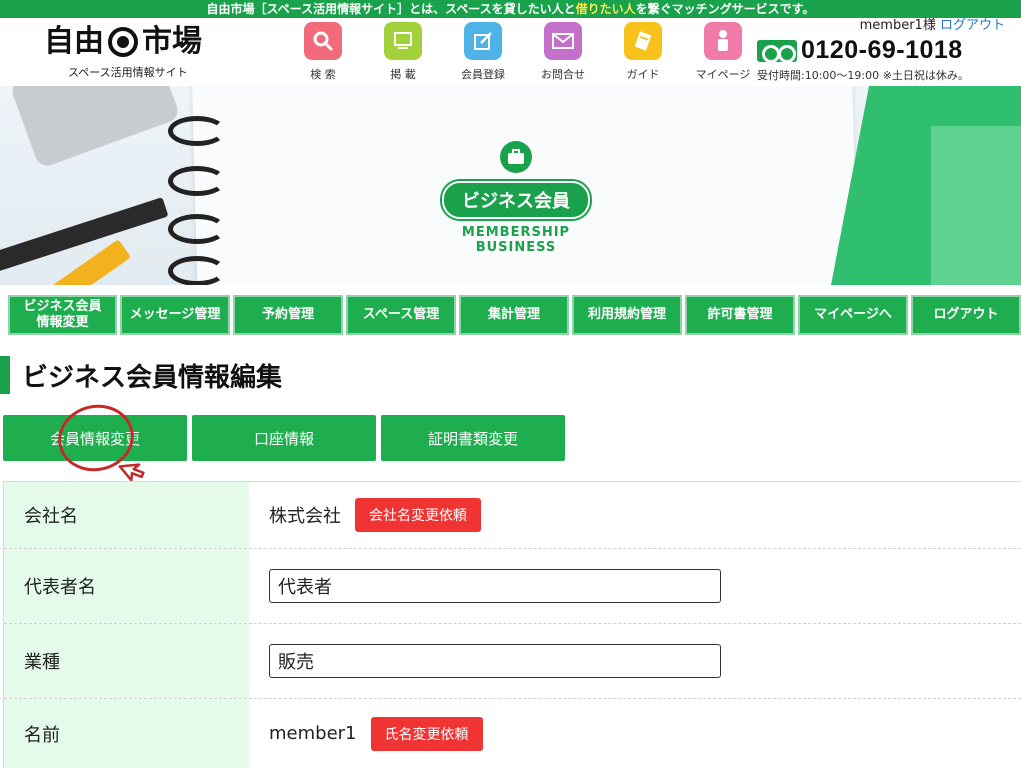 Image resolution: width=1021 pixels, height=768 pixels. Describe the element at coordinates (175, 315) in the screenshot. I see `menu-messages: メッセージ管理` at that location.